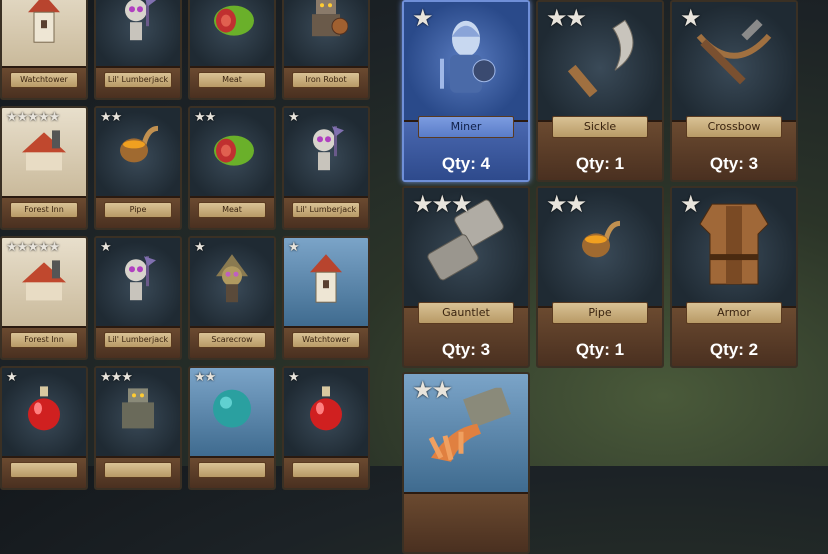 Image resolution: width=828 pixels, height=554 pixels. Describe the element at coordinates (466, 334) in the screenshot. I see `card-label-bar: Gauntlet Qty: 3` at that location.